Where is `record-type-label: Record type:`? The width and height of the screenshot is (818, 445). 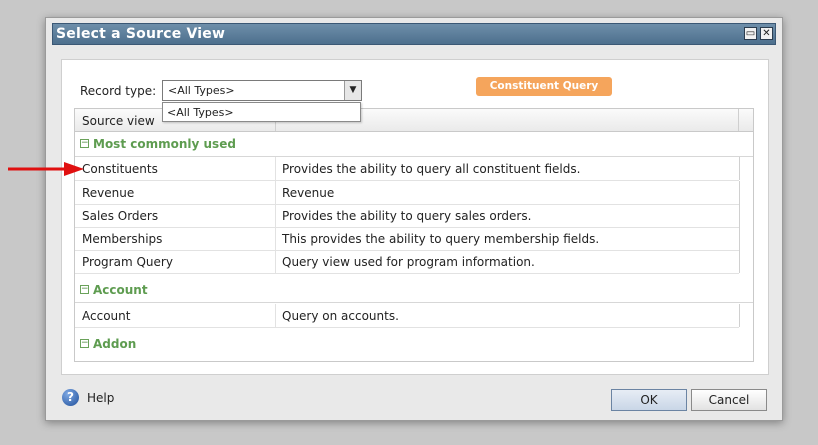 record-type-label: Record type: is located at coordinates (118, 91).